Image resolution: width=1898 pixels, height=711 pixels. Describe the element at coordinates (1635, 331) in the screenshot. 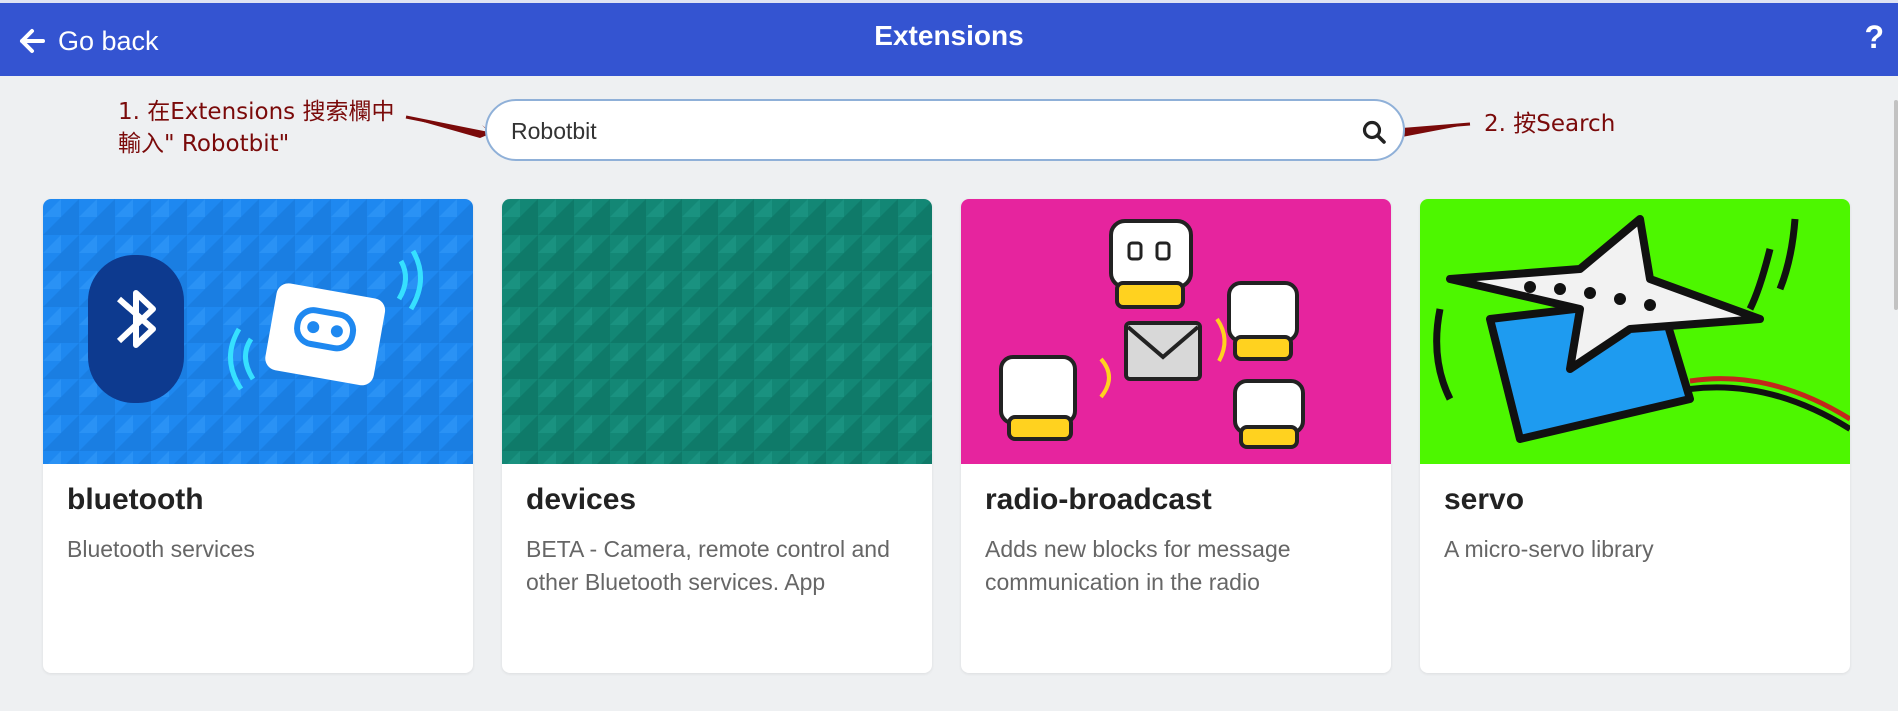

I see `servo-card-image` at that location.